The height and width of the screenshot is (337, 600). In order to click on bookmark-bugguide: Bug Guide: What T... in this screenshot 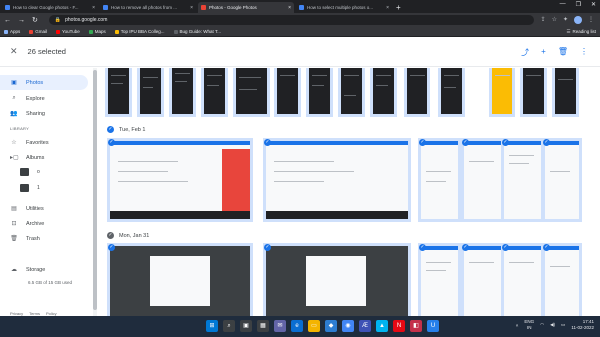, I will do `click(197, 31)`.